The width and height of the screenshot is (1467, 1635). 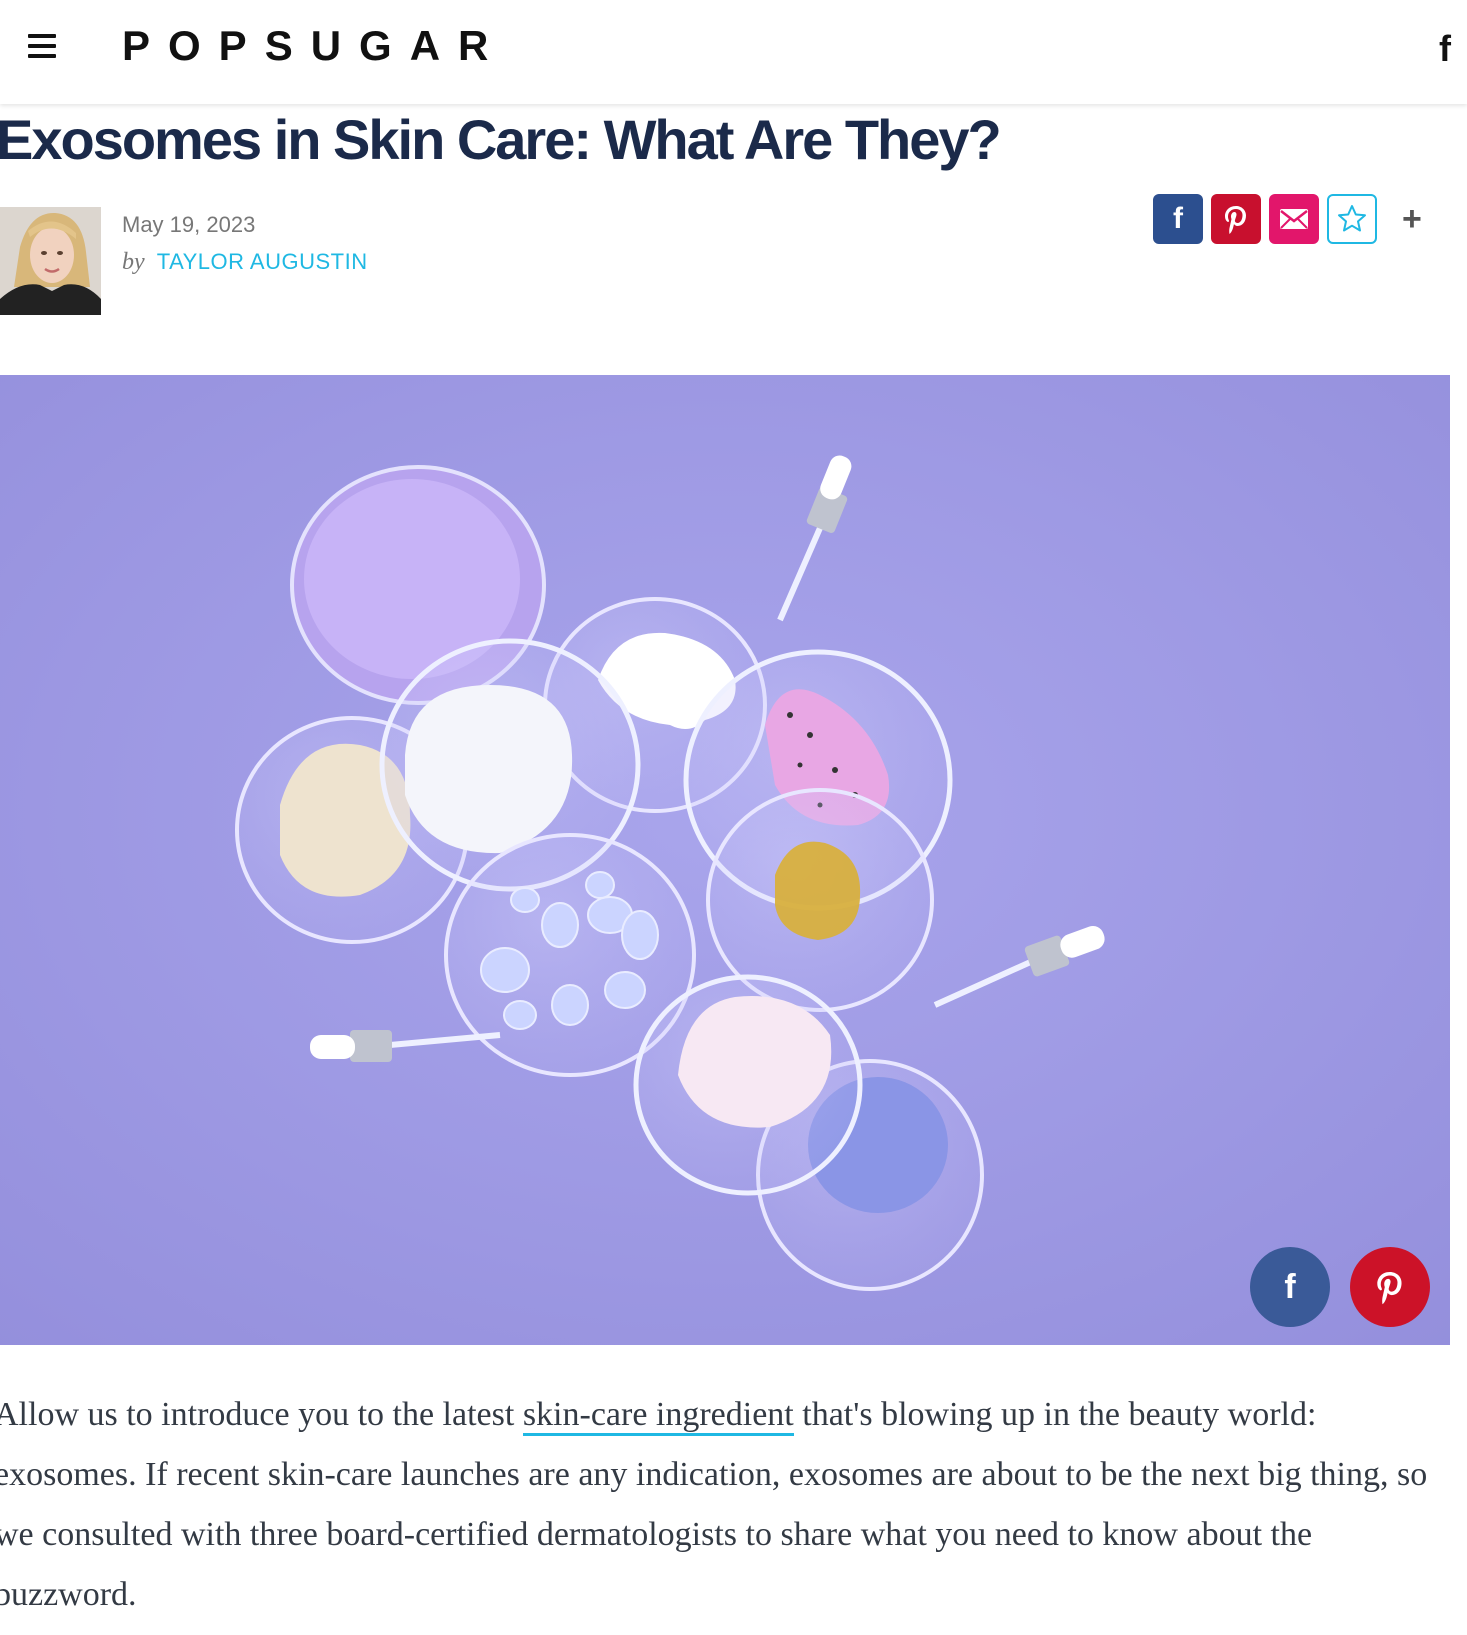 I want to click on body-text-start: Allow us to introduce you to the latest, so click(x=261, y=1414).